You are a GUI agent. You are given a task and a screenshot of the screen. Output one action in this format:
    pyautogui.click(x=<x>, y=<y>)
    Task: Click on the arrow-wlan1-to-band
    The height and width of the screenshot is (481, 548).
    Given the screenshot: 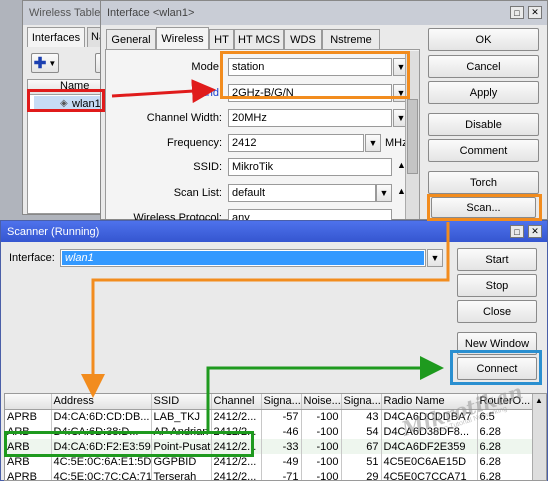 What is the action you would take?
    pyautogui.click(x=163, y=91)
    